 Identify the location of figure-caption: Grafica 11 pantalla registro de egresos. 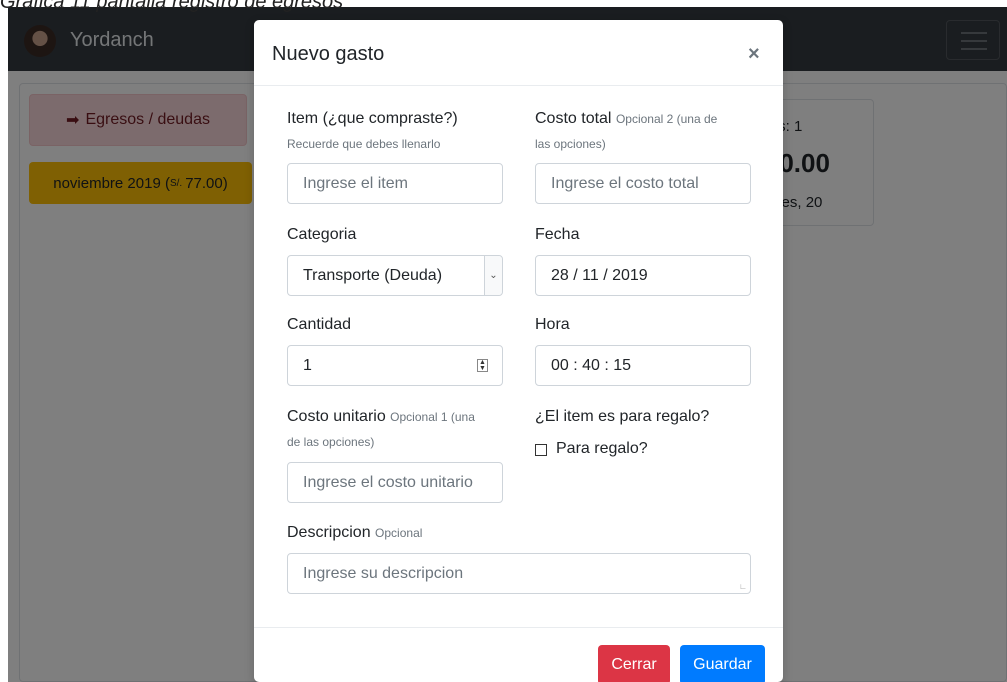
(172, 6).